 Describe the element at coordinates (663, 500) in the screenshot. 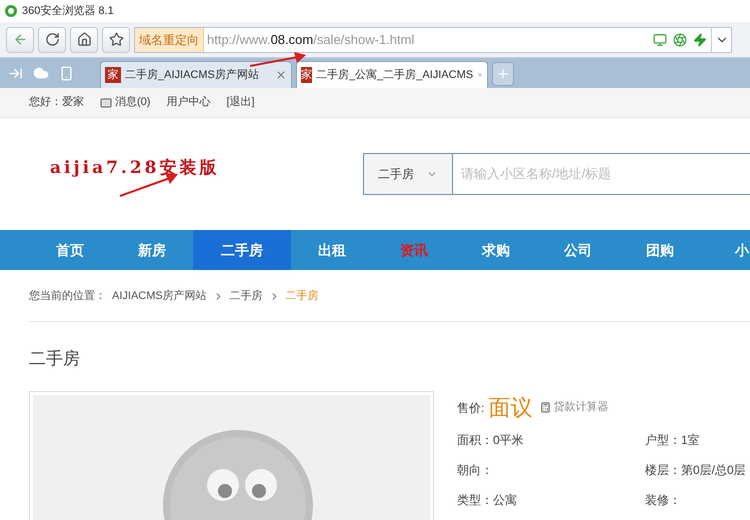

I see `detail-text: 装修：` at that location.